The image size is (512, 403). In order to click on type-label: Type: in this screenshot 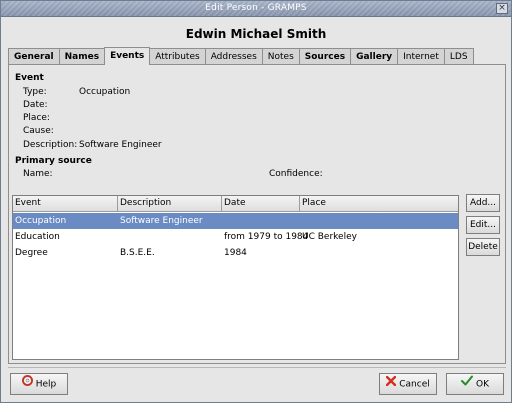, I will do `click(35, 92)`.